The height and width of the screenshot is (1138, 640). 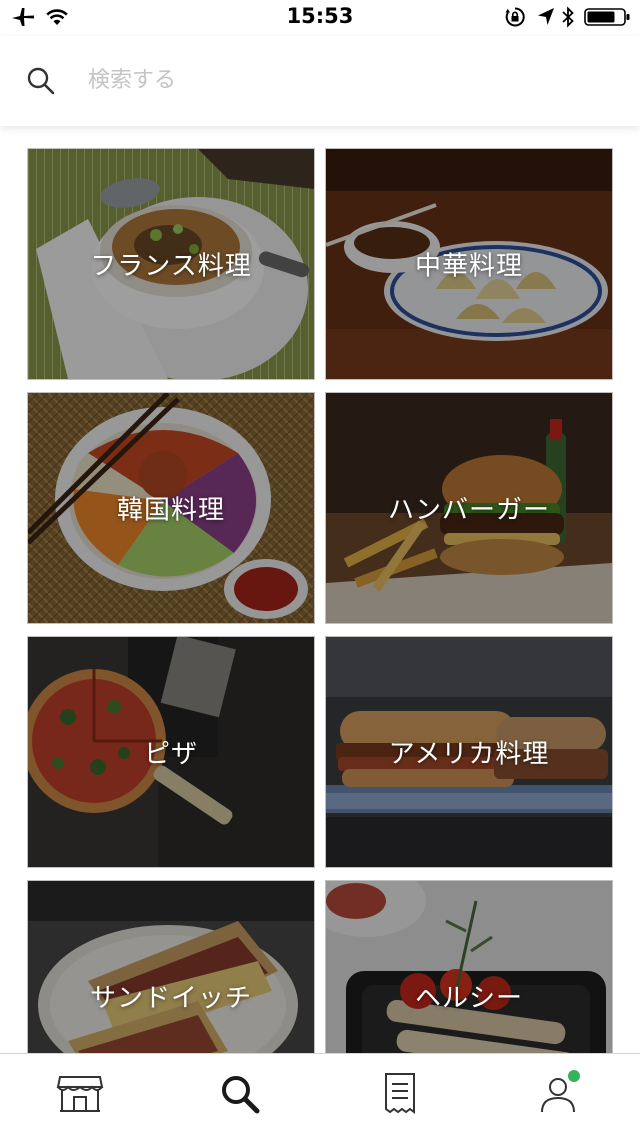 I want to click on orientation-lock-icon, so click(x=515, y=19).